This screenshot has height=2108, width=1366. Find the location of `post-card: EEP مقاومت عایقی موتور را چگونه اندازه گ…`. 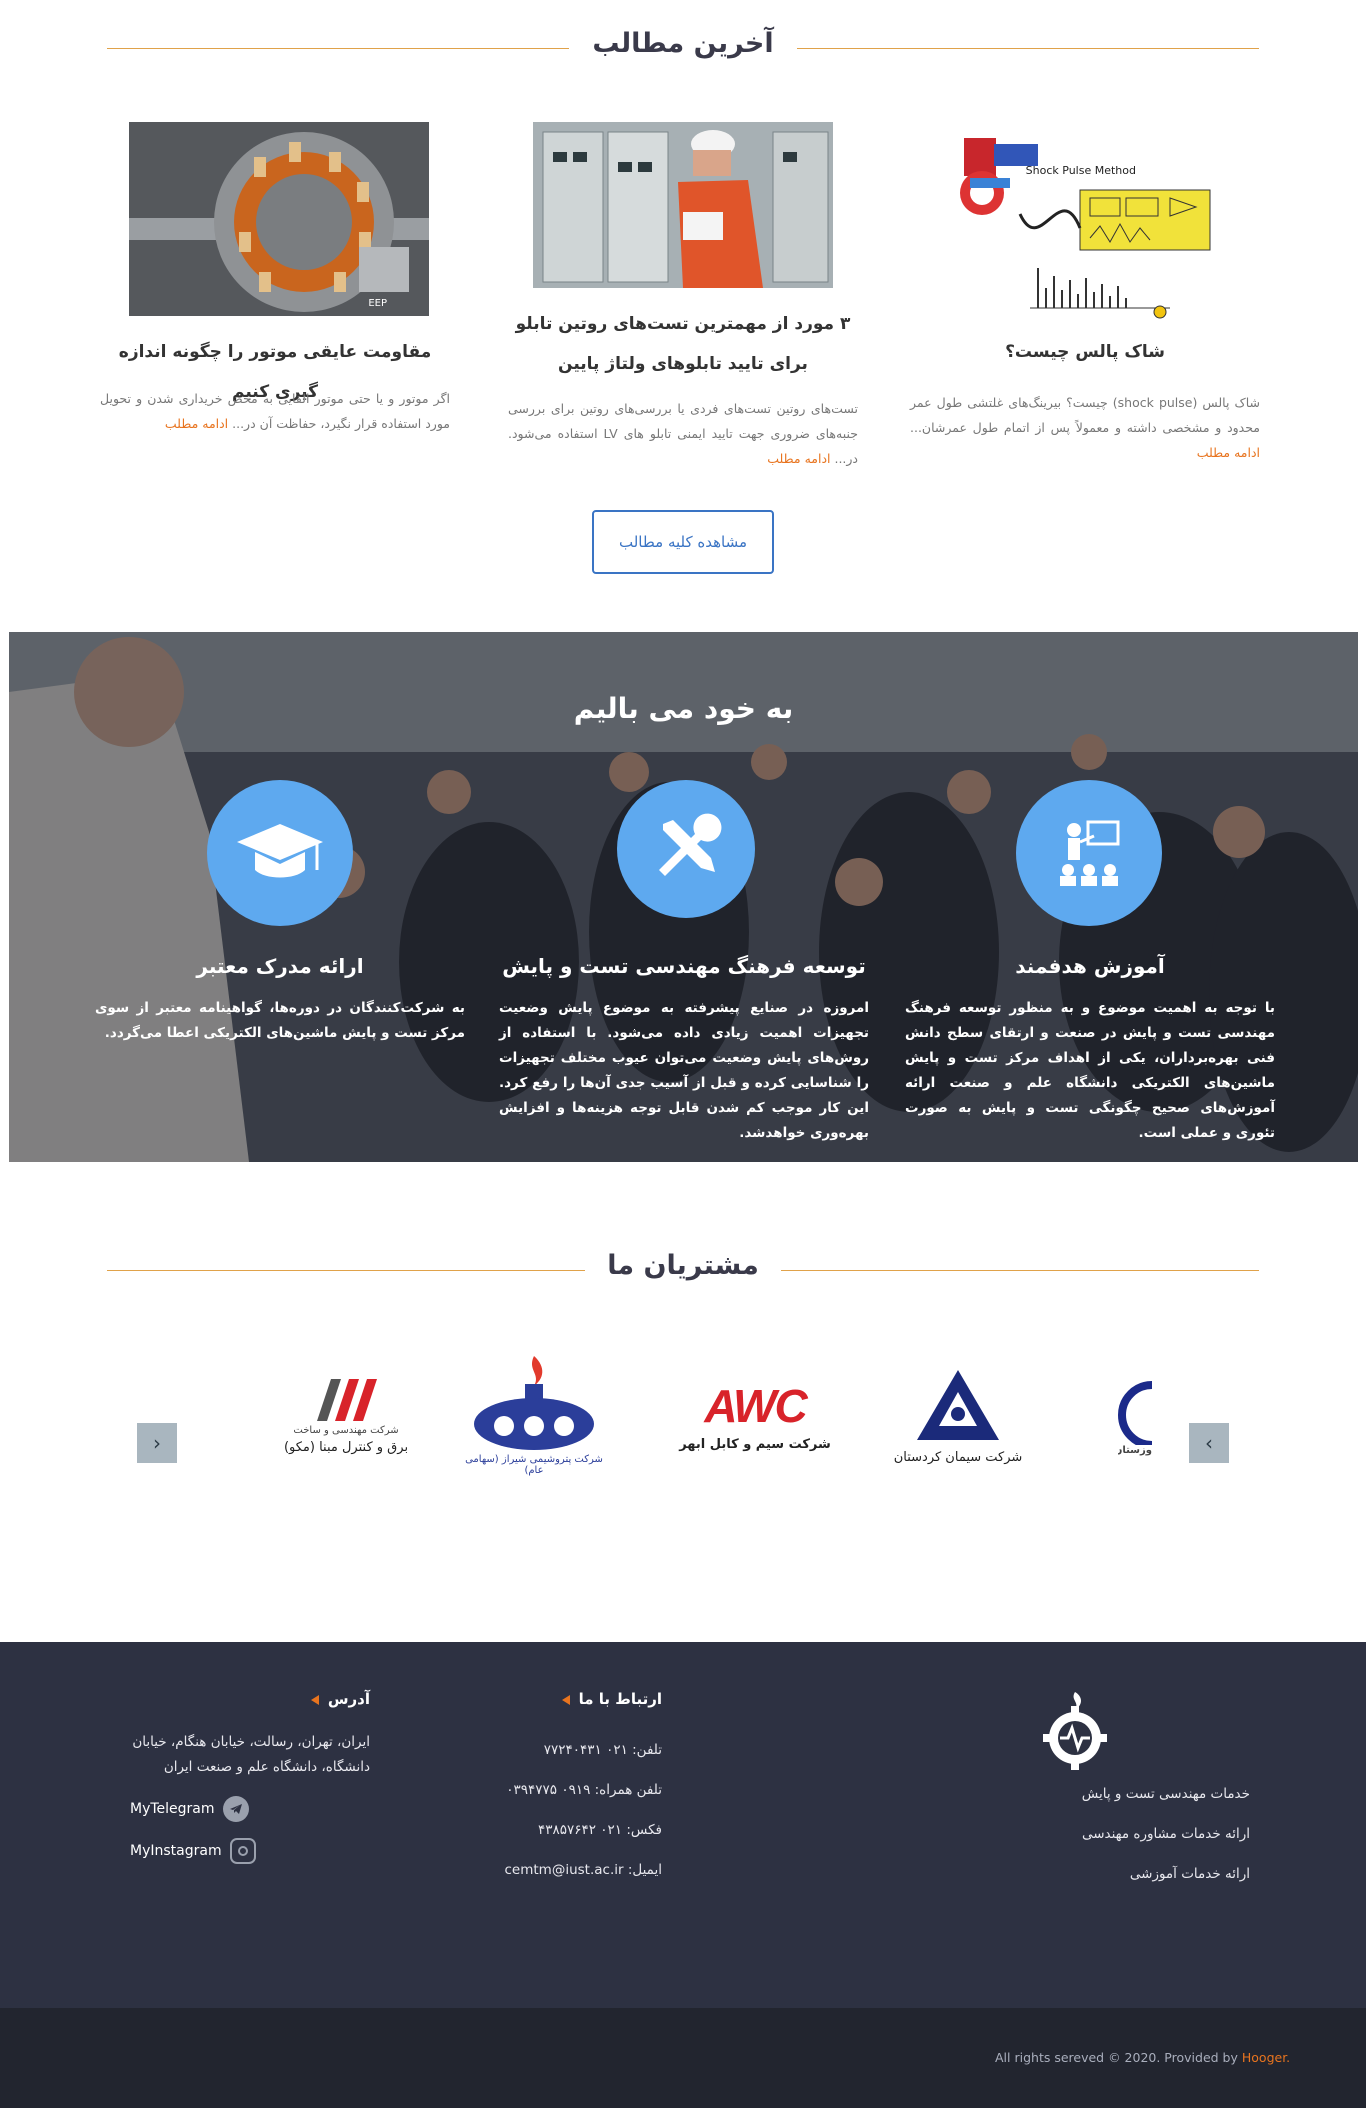

post-card: EEP مقاومت عایقی موتور را چگونه اندازه گ… is located at coordinates (275, 298).